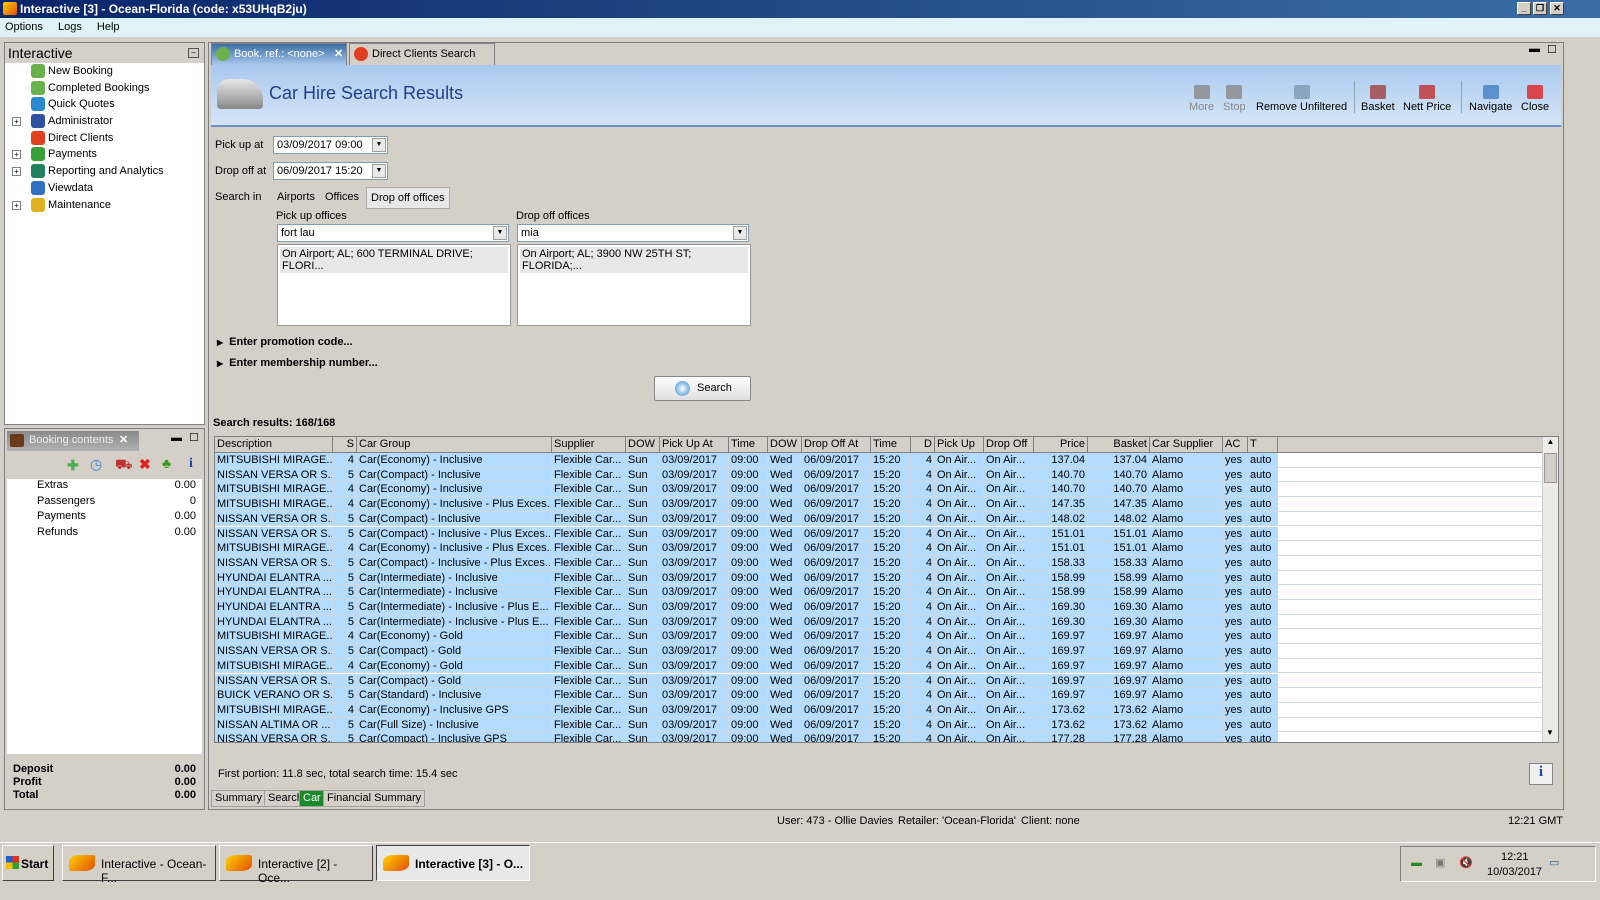 The image size is (1600, 900). What do you see at coordinates (104, 205) in the screenshot?
I see `nav-item-maintenance: + Maintenance` at bounding box center [104, 205].